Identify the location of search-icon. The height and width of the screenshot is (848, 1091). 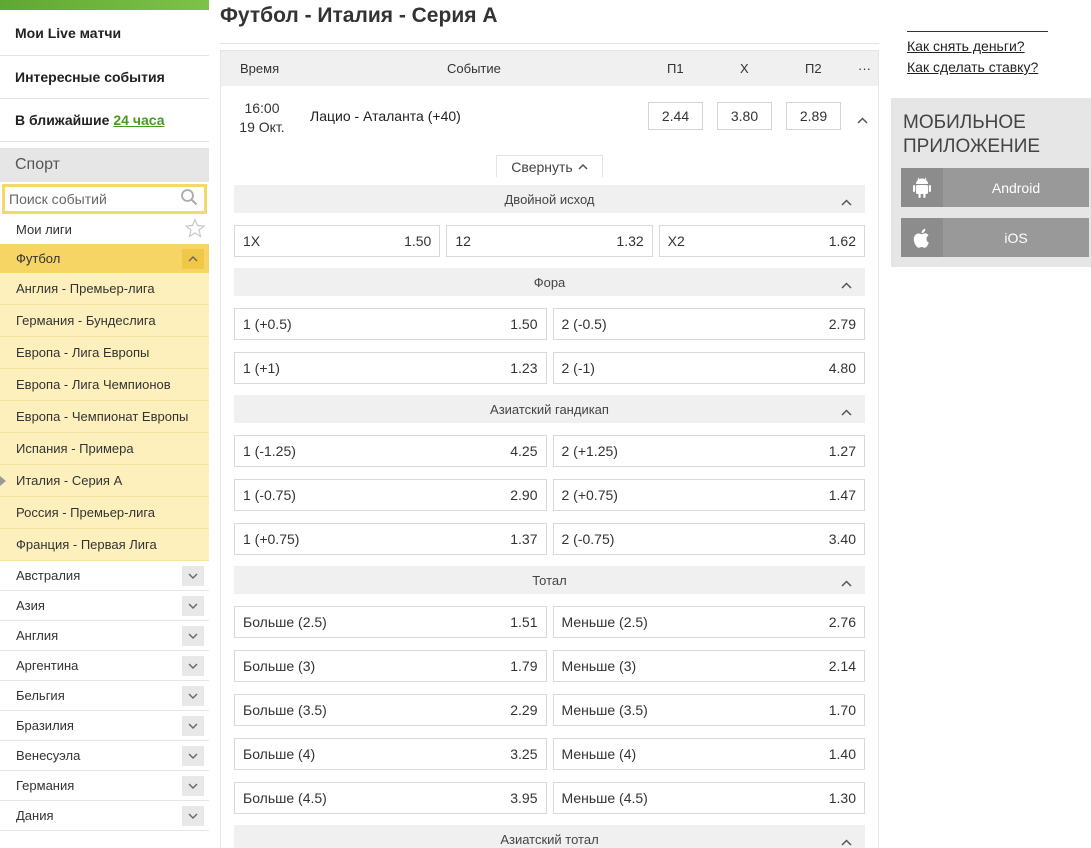
(189, 199).